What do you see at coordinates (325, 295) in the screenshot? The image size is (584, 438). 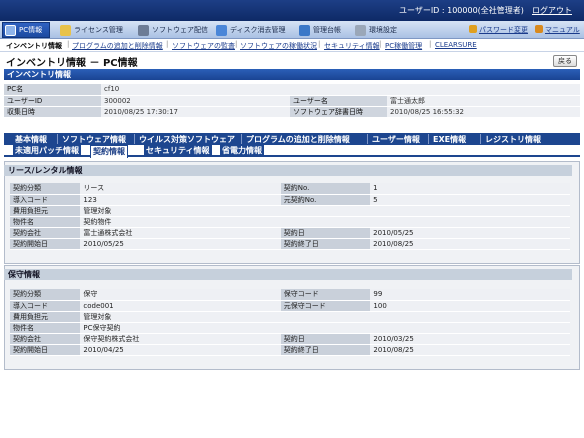 I see `cell-label: 保守コード` at bounding box center [325, 295].